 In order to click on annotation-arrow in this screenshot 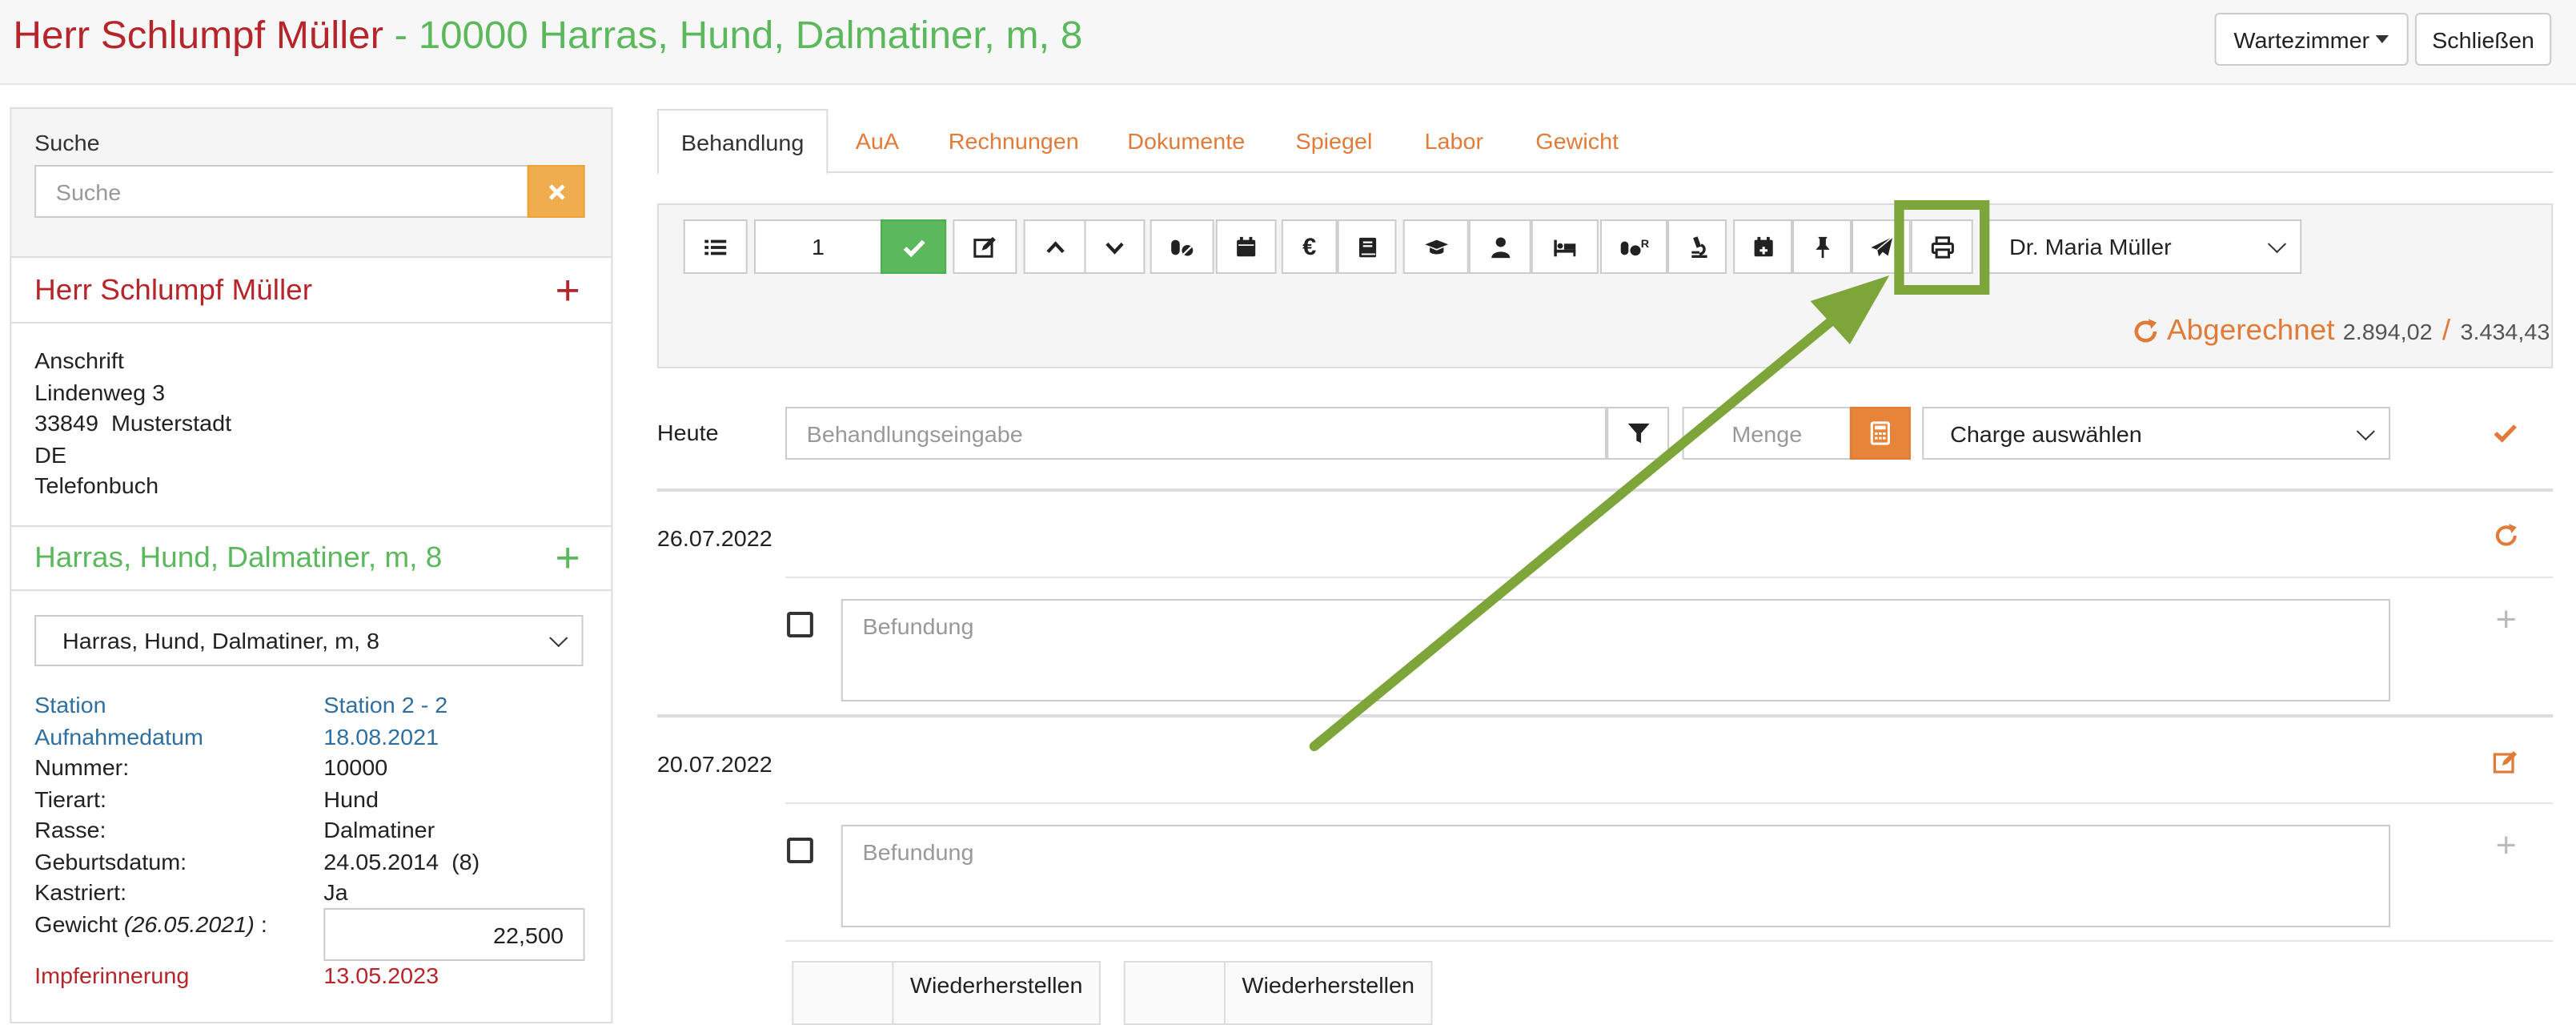, I will do `click(1599, 513)`.